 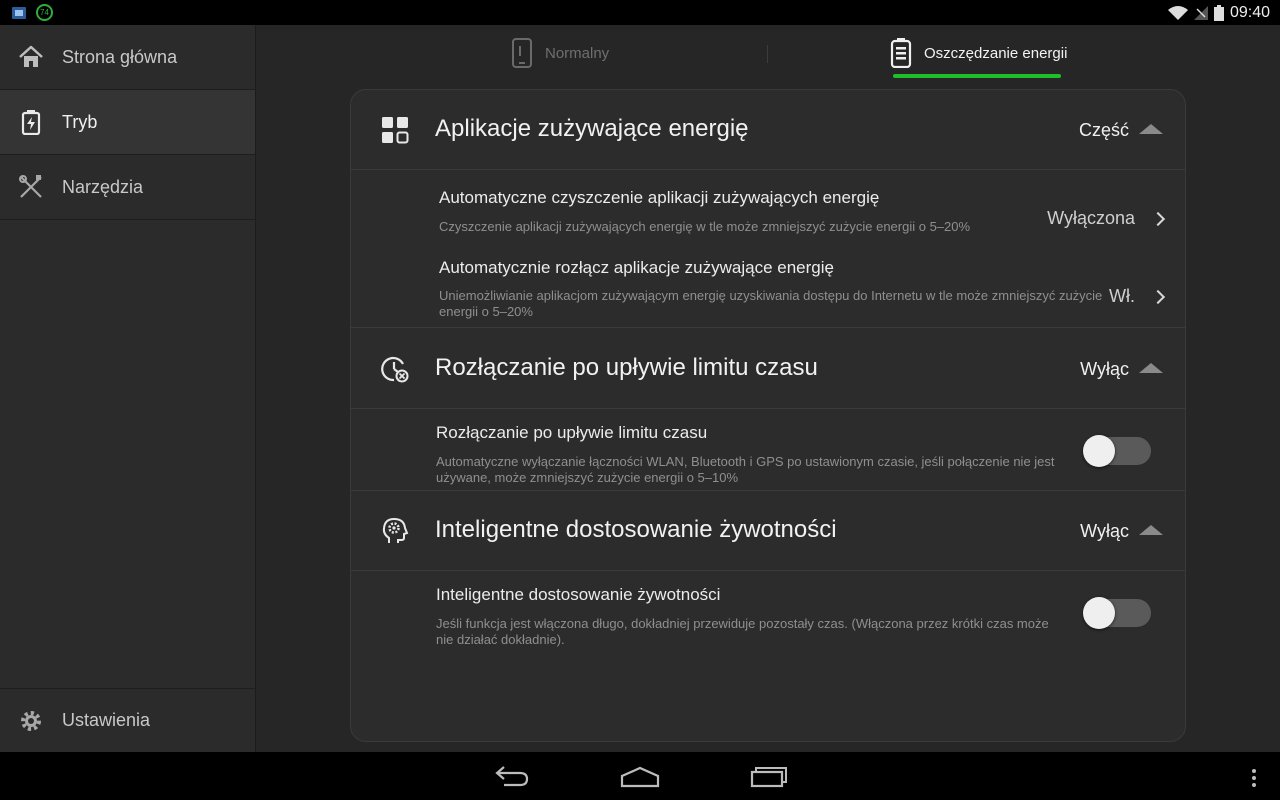 I want to click on battery-bolt-icon, so click(x=31, y=122).